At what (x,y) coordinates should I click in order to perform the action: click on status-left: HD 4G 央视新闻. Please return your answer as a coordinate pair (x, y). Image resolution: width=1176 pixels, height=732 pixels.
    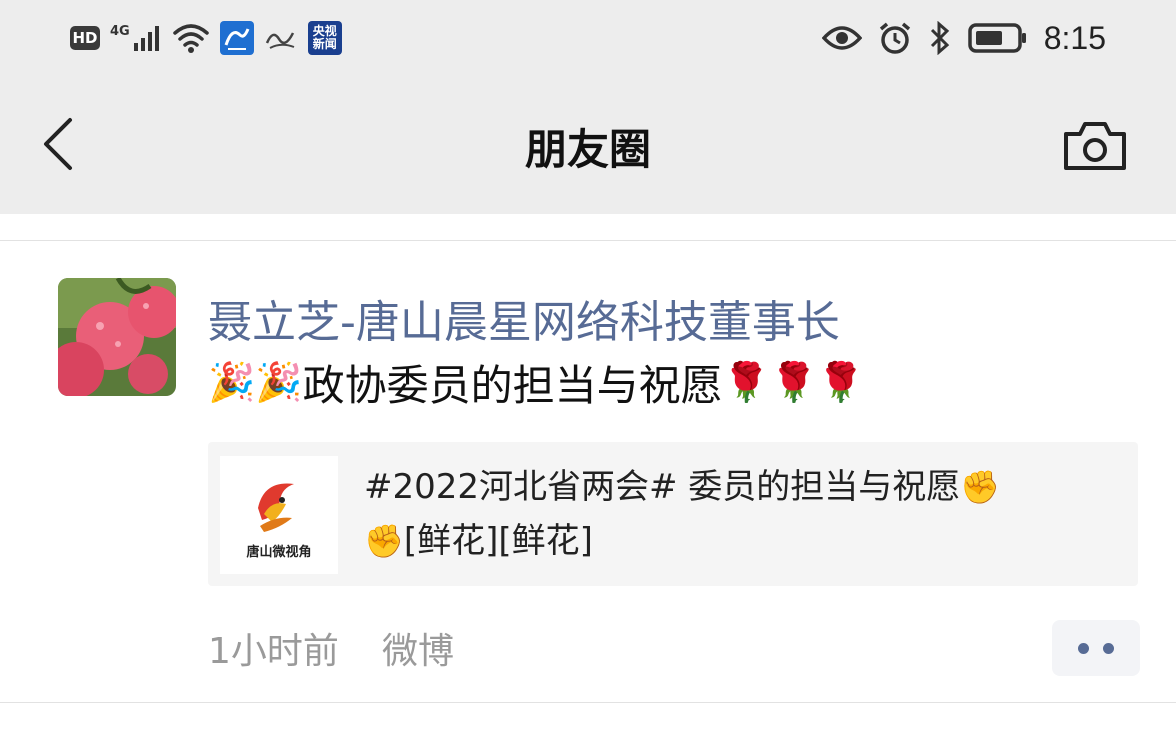
    Looking at the image, I should click on (206, 38).